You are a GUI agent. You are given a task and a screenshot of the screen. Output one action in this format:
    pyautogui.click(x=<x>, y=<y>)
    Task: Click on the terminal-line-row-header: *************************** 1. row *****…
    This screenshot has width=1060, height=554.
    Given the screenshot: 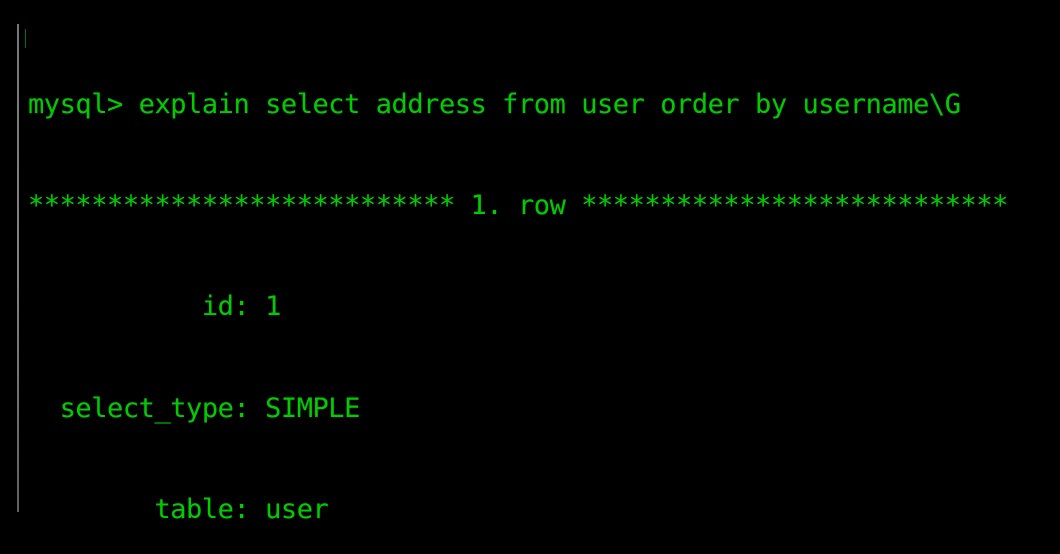 What is the action you would take?
    pyautogui.click(x=518, y=205)
    